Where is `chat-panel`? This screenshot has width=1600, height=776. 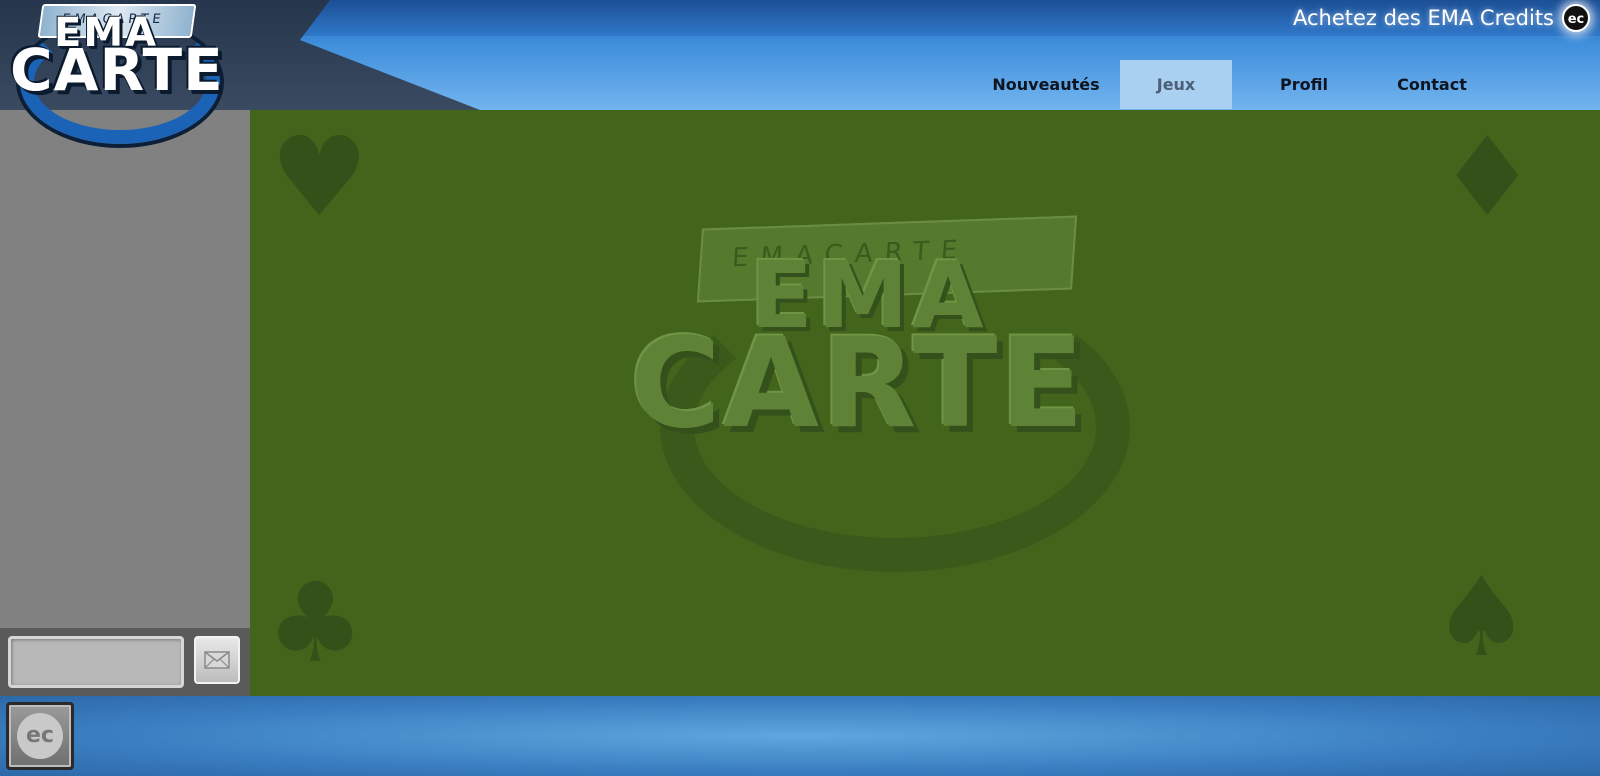 chat-panel is located at coordinates (125, 369).